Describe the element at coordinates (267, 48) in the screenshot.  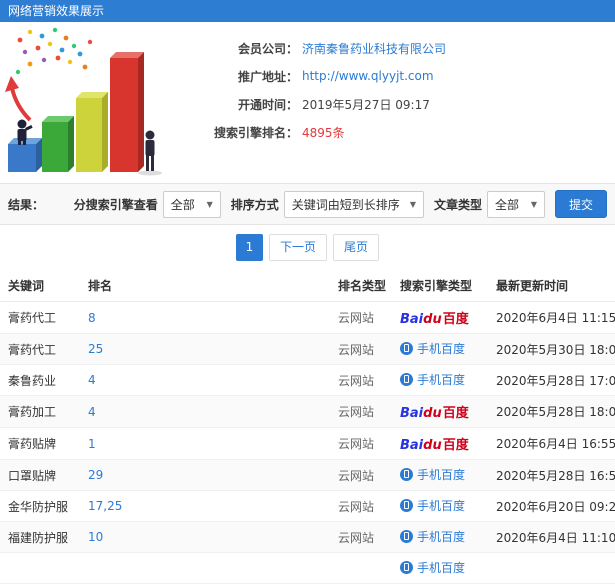
I see `company-label: 会员公司：` at that location.